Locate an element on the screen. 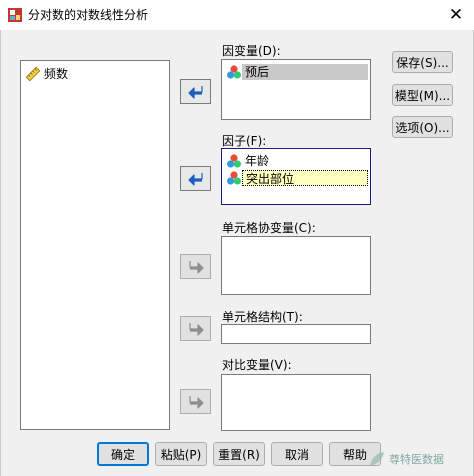  reset-button: 重置(R) is located at coordinates (239, 454).